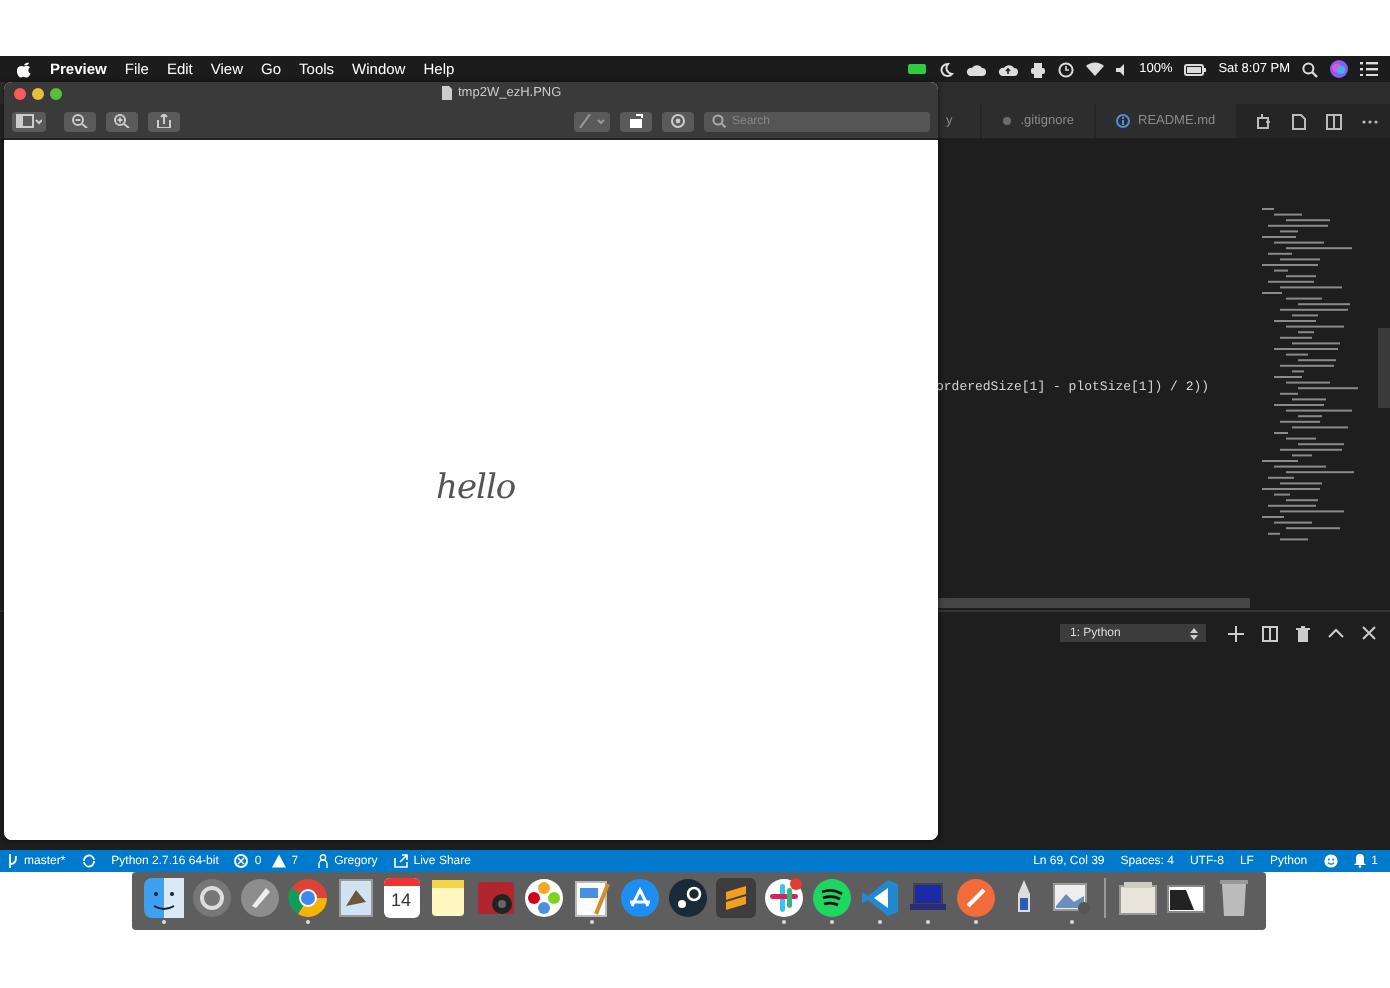 Image resolution: width=1390 pixels, height=988 pixels. What do you see at coordinates (1065, 69) in the screenshot?
I see `clock-icon` at bounding box center [1065, 69].